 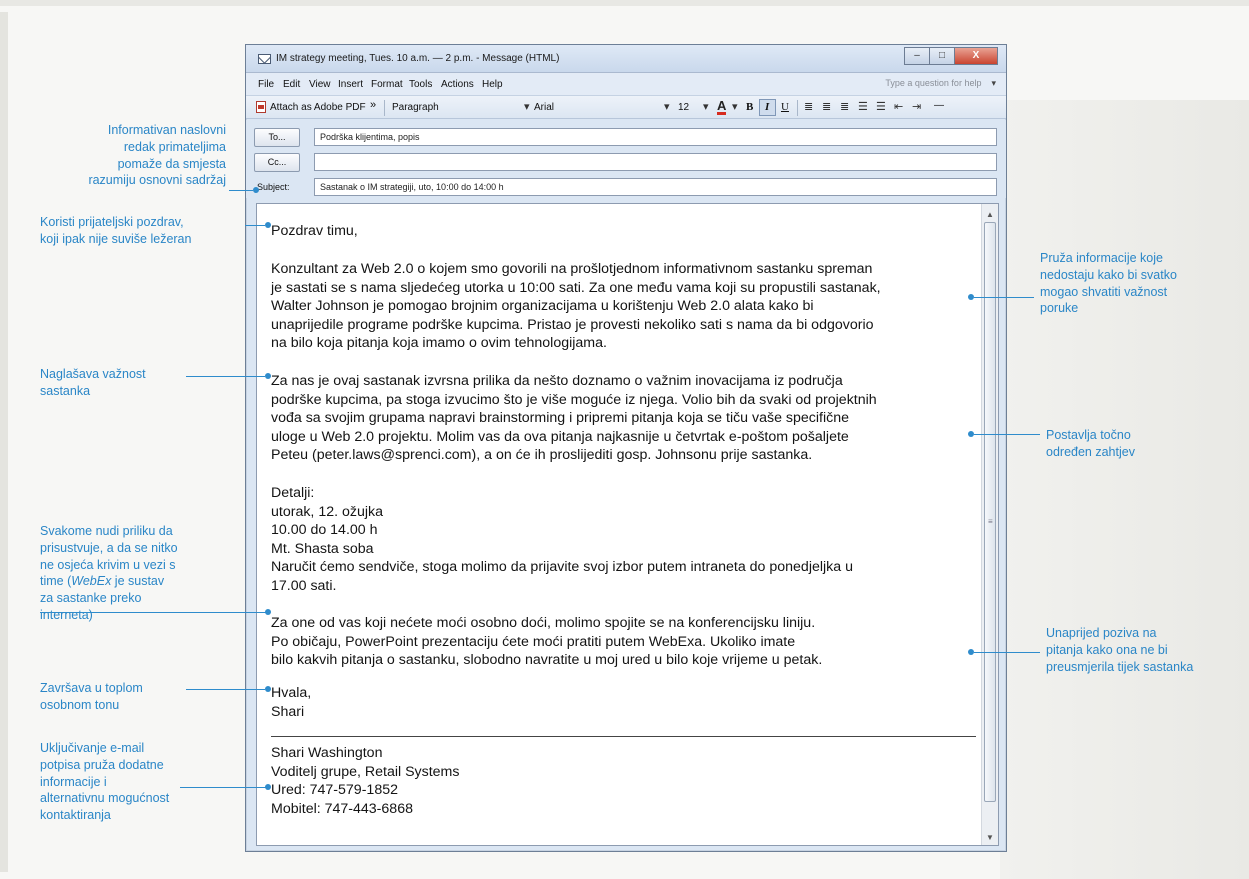 What do you see at coordinates (623, 736) in the screenshot?
I see `signature-divider` at bounding box center [623, 736].